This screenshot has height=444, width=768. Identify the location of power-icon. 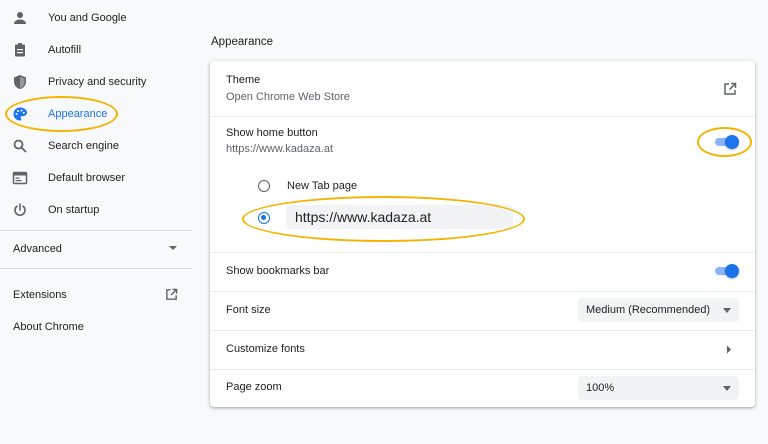
(20, 209).